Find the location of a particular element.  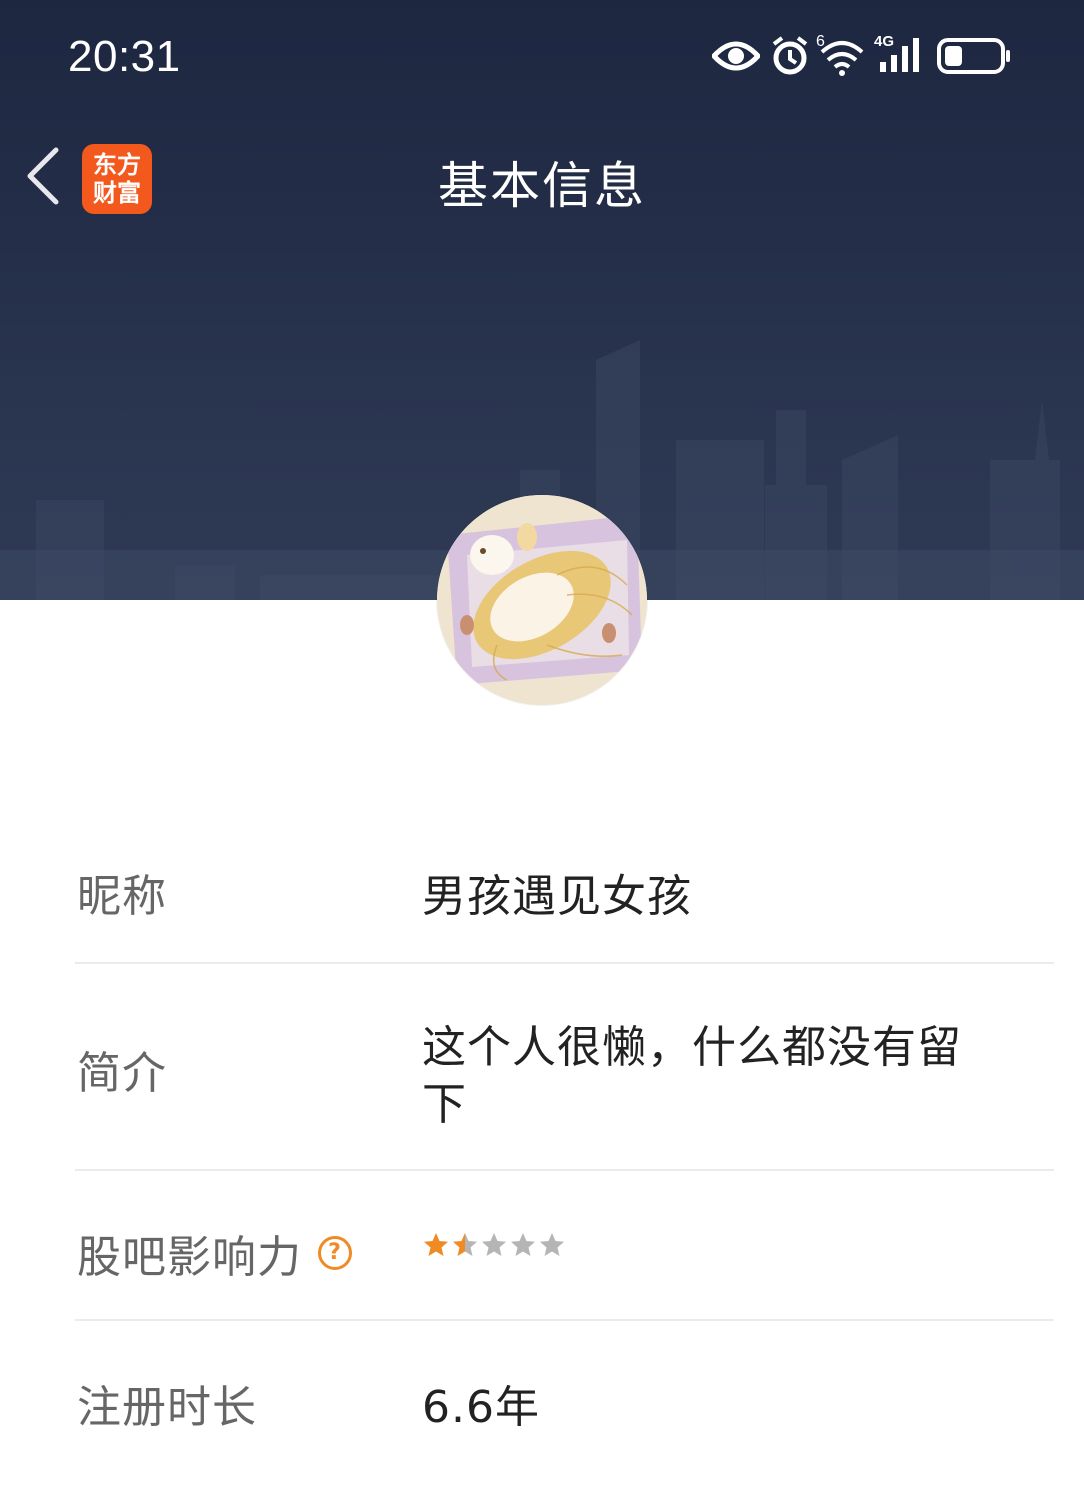

nickname-label: 昵称 is located at coordinates (122, 896).